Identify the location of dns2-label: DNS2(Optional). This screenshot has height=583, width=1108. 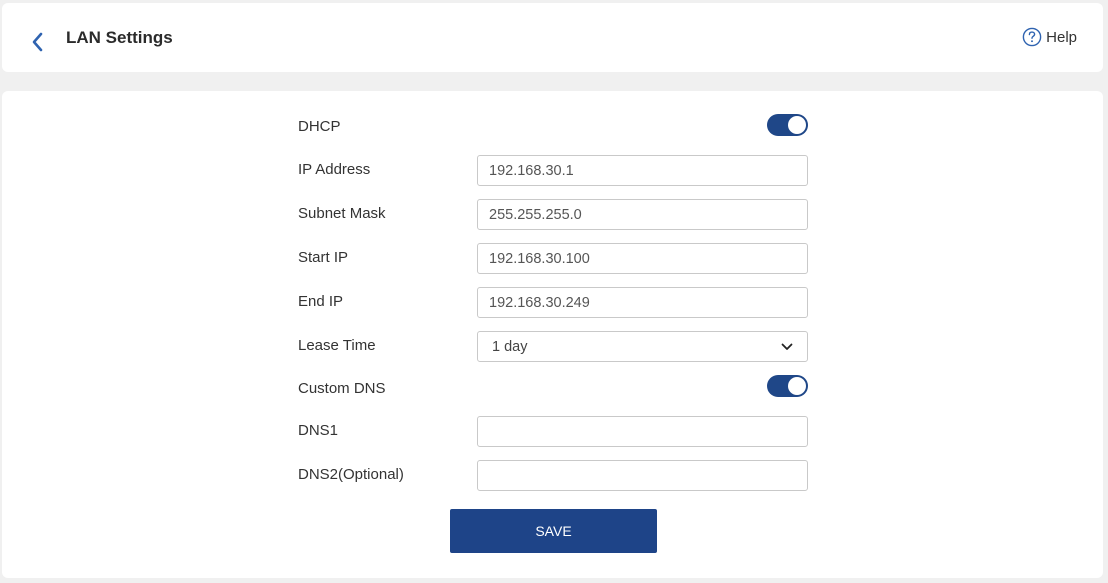
(351, 474).